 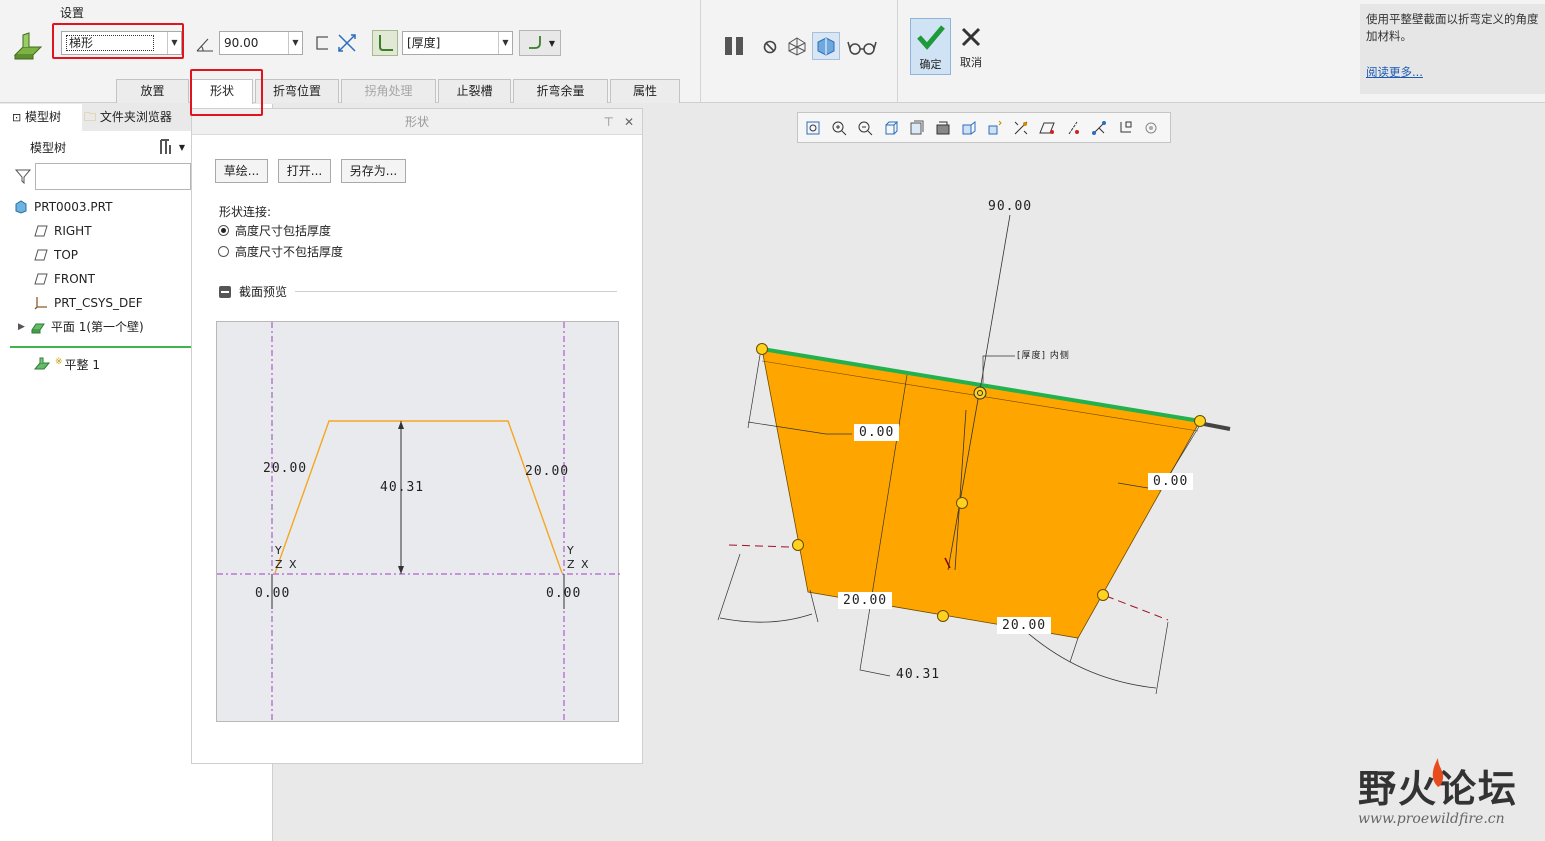 I want to click on dim-offset-right: 0.00, so click(x=1171, y=481).